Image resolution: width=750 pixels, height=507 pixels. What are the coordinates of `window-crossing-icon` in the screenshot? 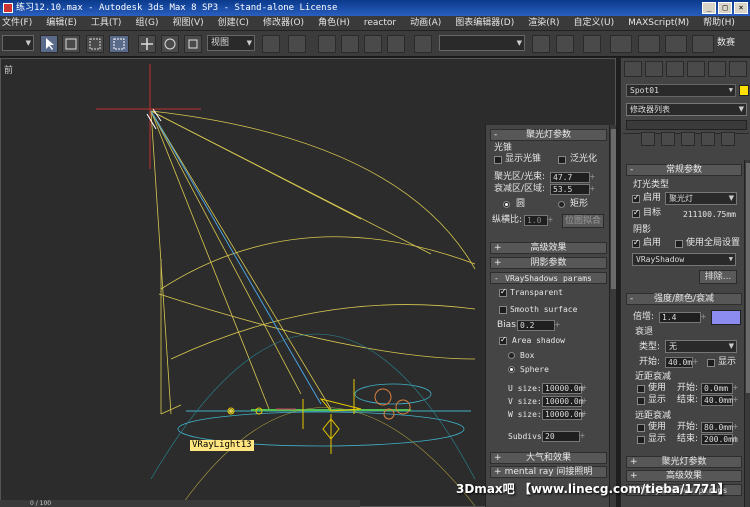 It's located at (119, 44).